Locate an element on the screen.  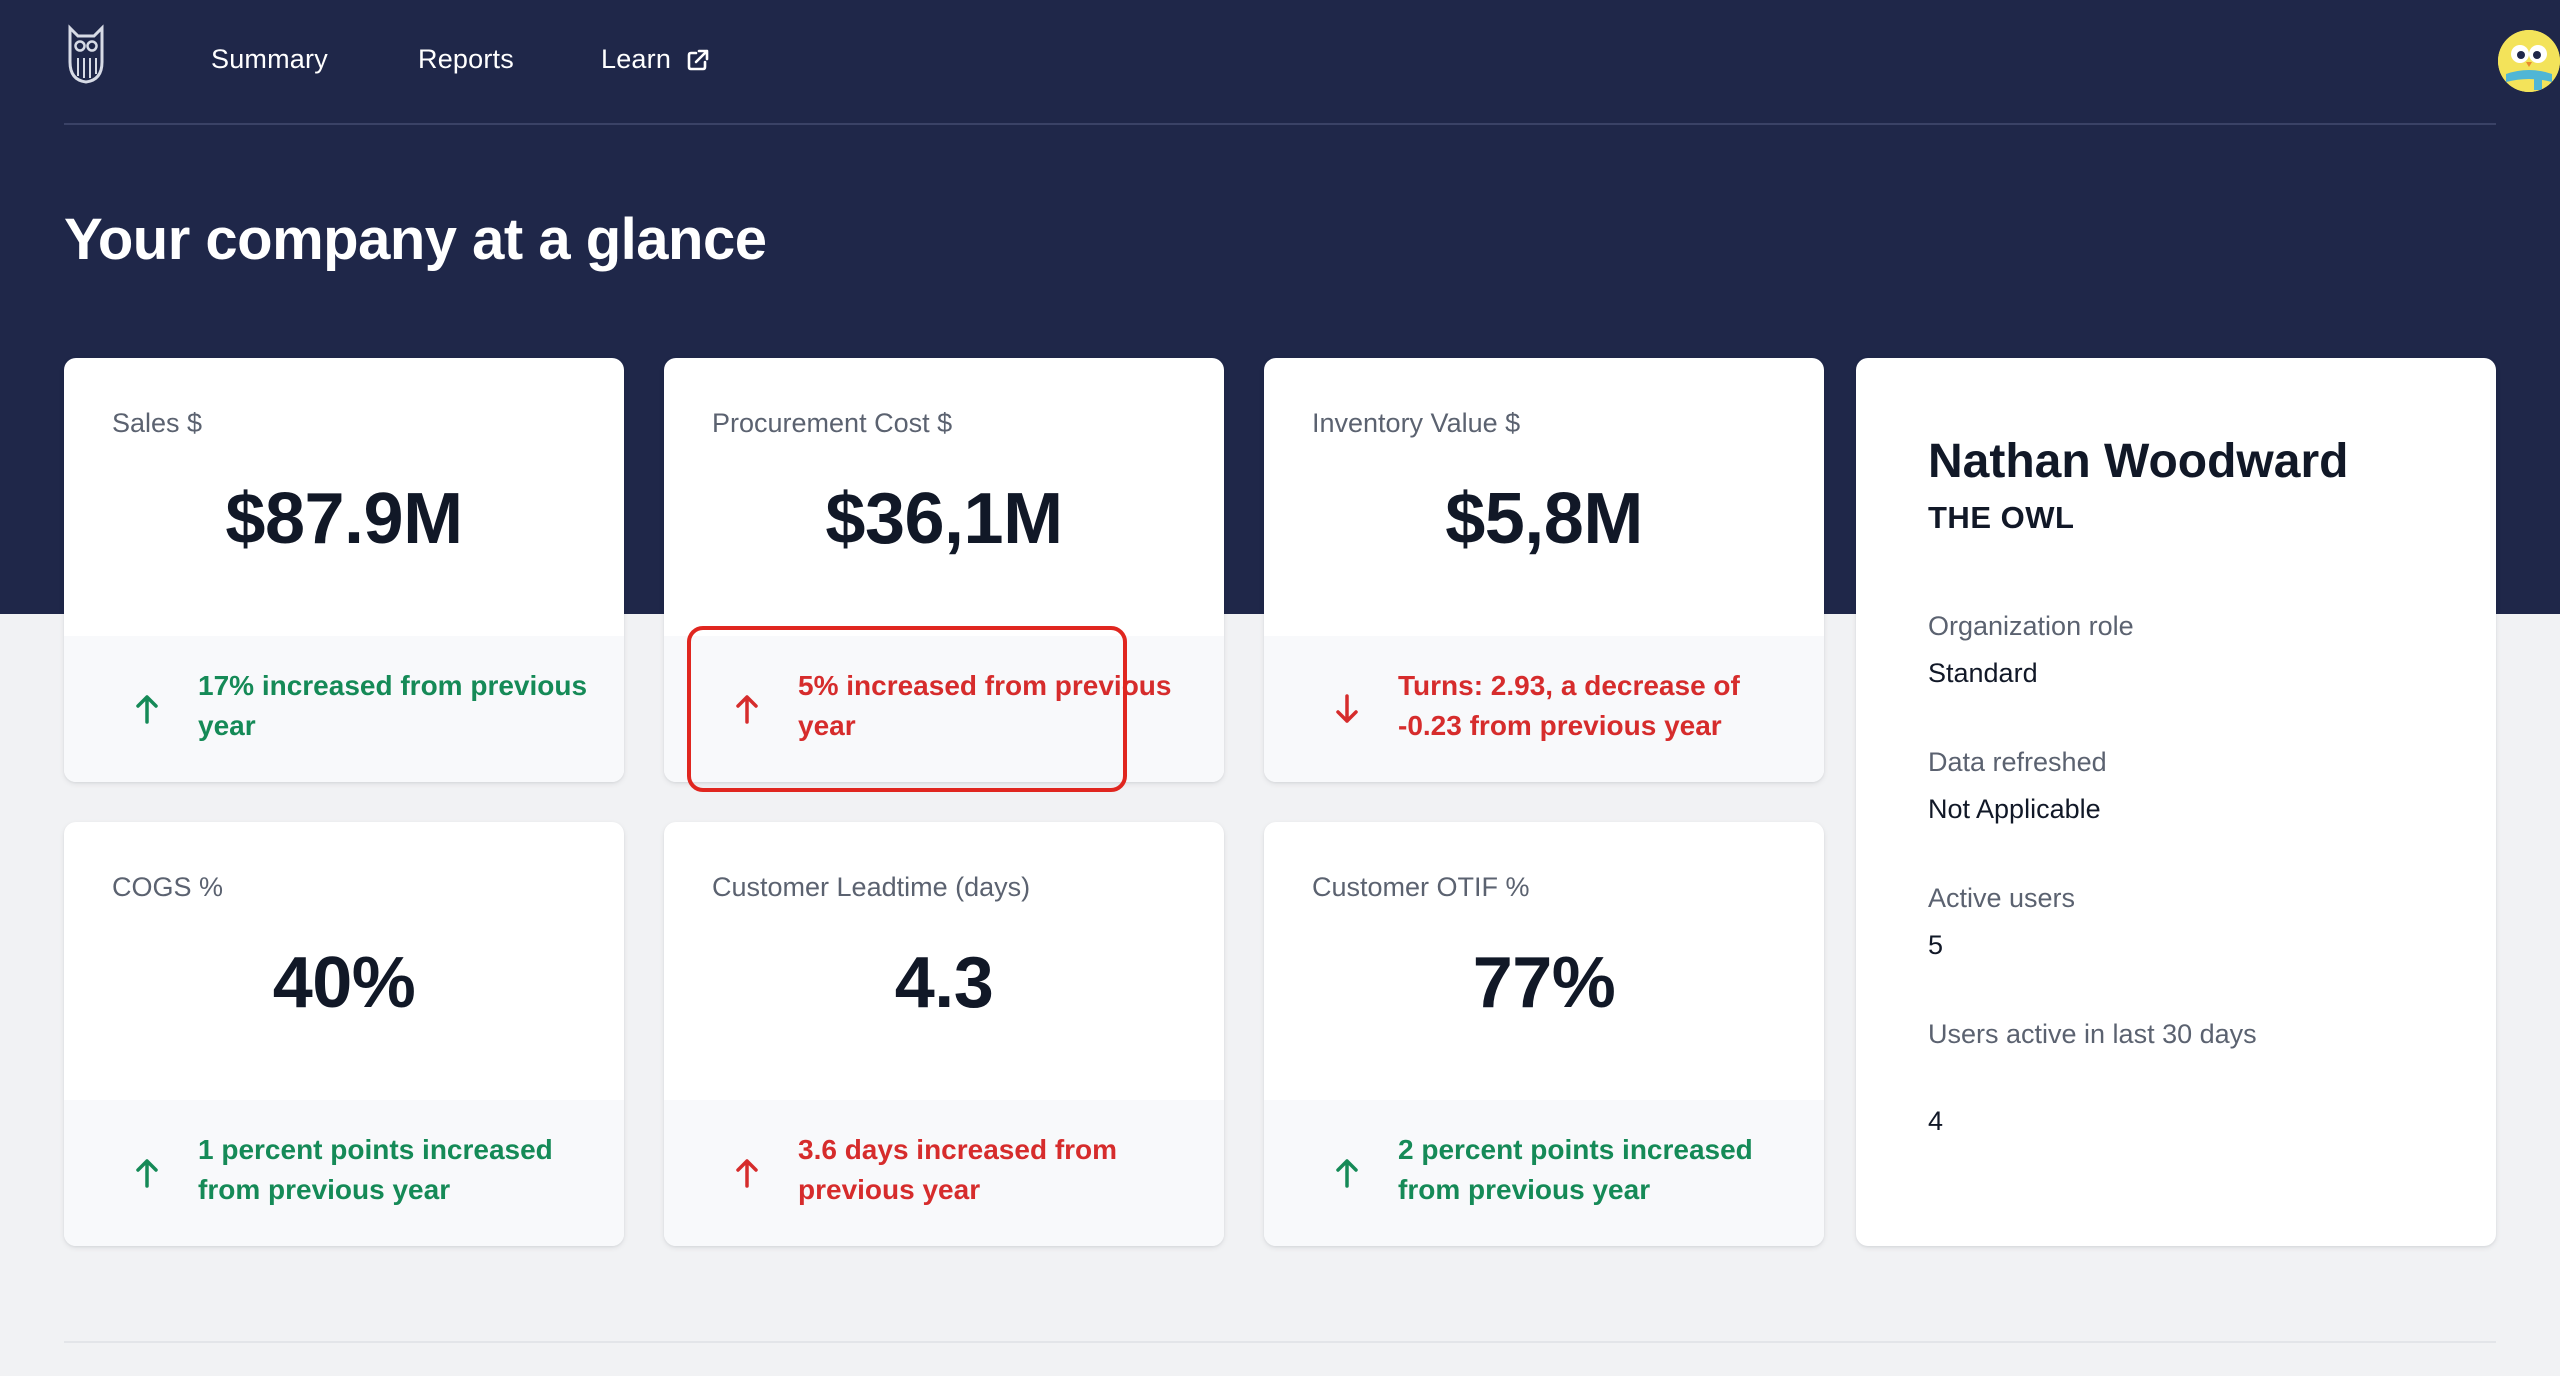
card-value: $36,1M is located at coordinates (944, 519).